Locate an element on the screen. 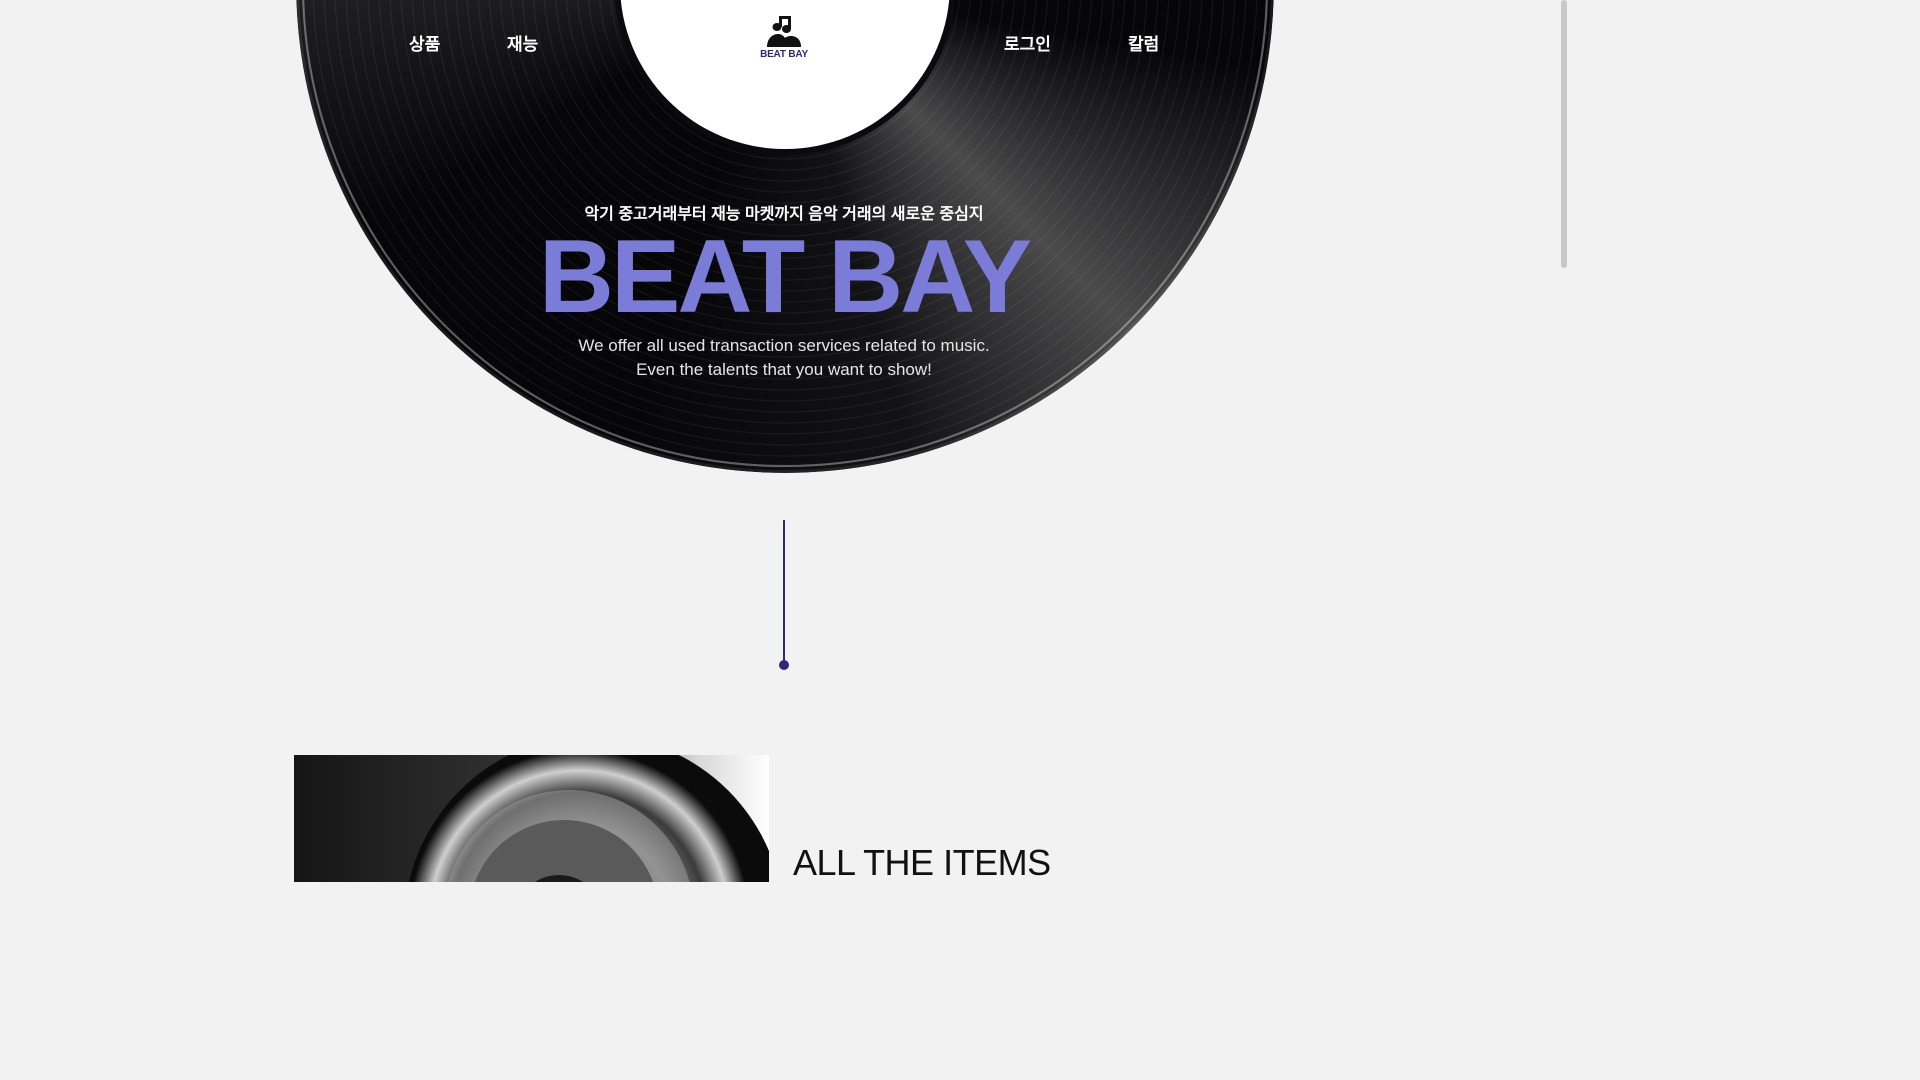 The height and width of the screenshot is (1080, 1920). scrollbar-thumb is located at coordinates (1564, 134).